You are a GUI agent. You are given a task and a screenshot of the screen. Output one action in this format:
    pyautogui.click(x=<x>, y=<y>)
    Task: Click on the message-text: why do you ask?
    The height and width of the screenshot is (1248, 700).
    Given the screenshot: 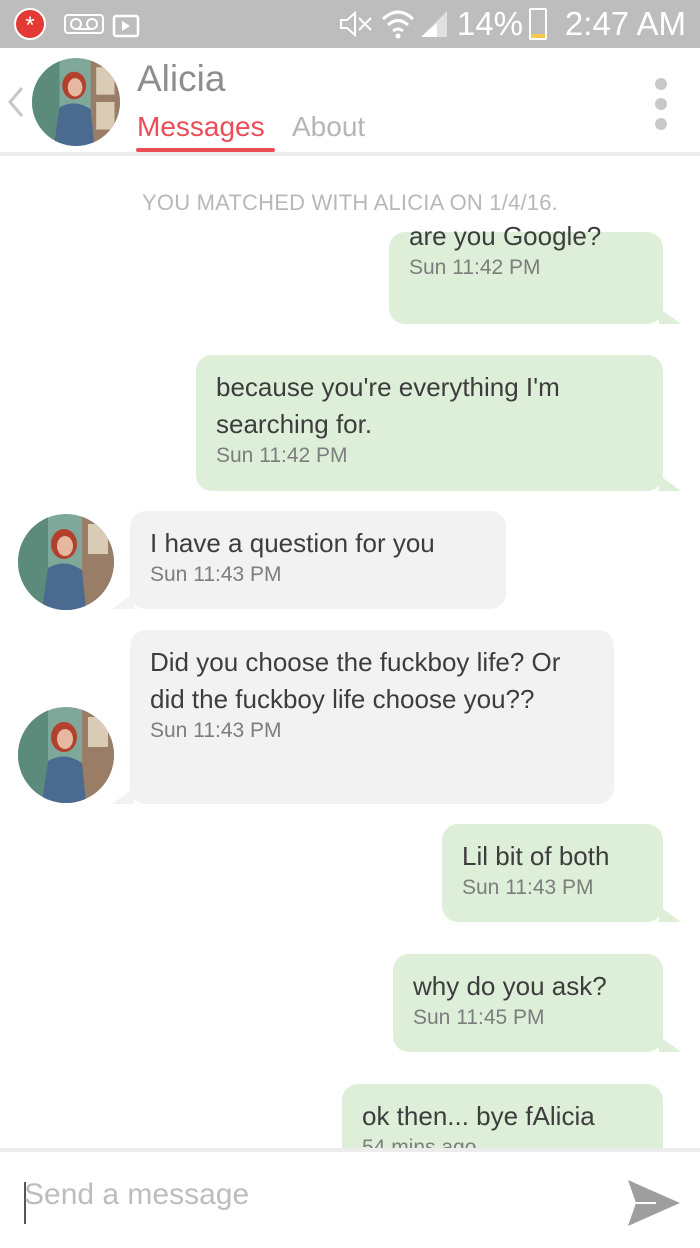 What is the action you would take?
    pyautogui.click(x=510, y=986)
    